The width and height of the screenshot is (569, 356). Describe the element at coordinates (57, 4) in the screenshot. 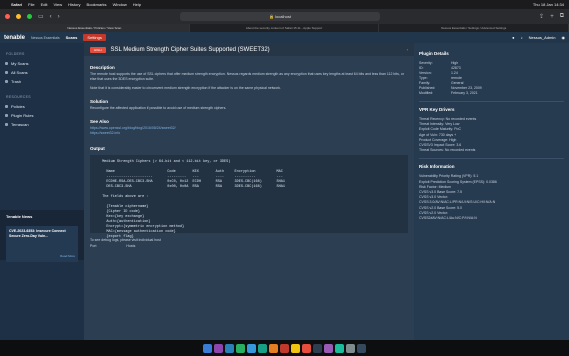

I see `menu-view: View` at that location.